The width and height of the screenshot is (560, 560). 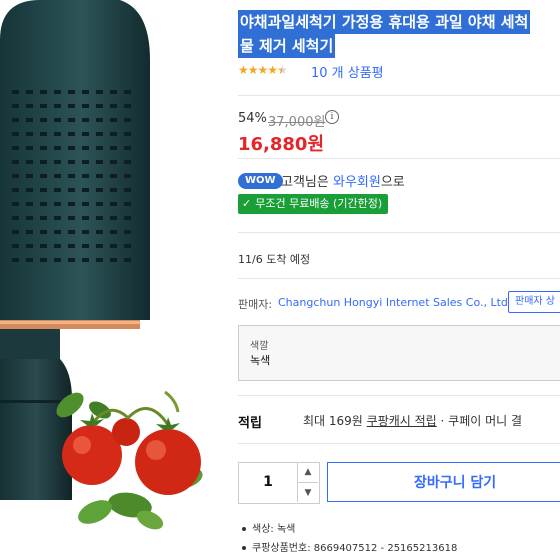 What do you see at coordinates (384, 22) in the screenshot?
I see `product-title-line1: 야채과일세척기 가정용 휴대용 과일 야채 세척` at bounding box center [384, 22].